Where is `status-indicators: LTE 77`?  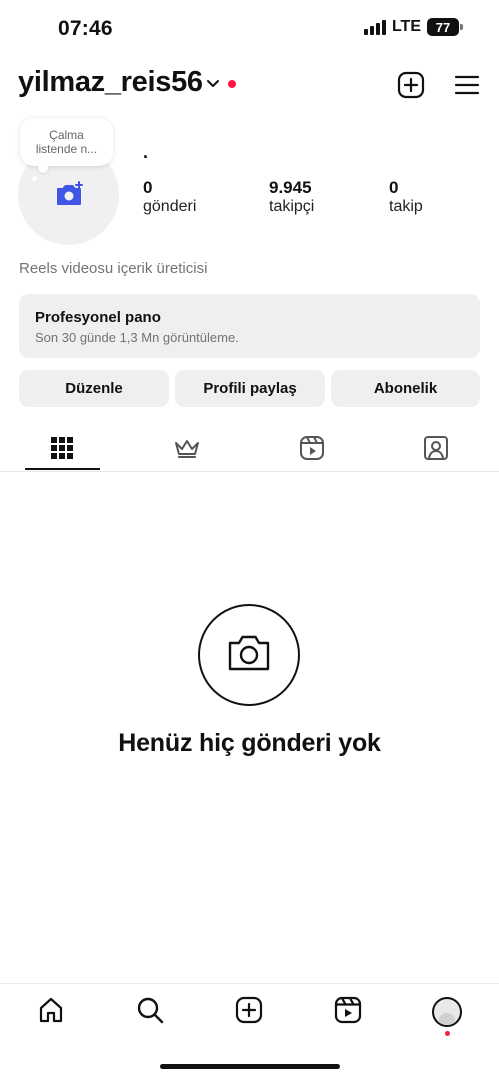
status-indicators: LTE 77 is located at coordinates (413, 27).